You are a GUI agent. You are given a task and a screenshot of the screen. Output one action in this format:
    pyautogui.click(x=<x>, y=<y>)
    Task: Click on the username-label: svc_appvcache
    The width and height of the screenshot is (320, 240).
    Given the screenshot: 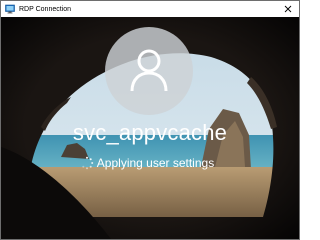 What is the action you would take?
    pyautogui.click(x=150, y=132)
    